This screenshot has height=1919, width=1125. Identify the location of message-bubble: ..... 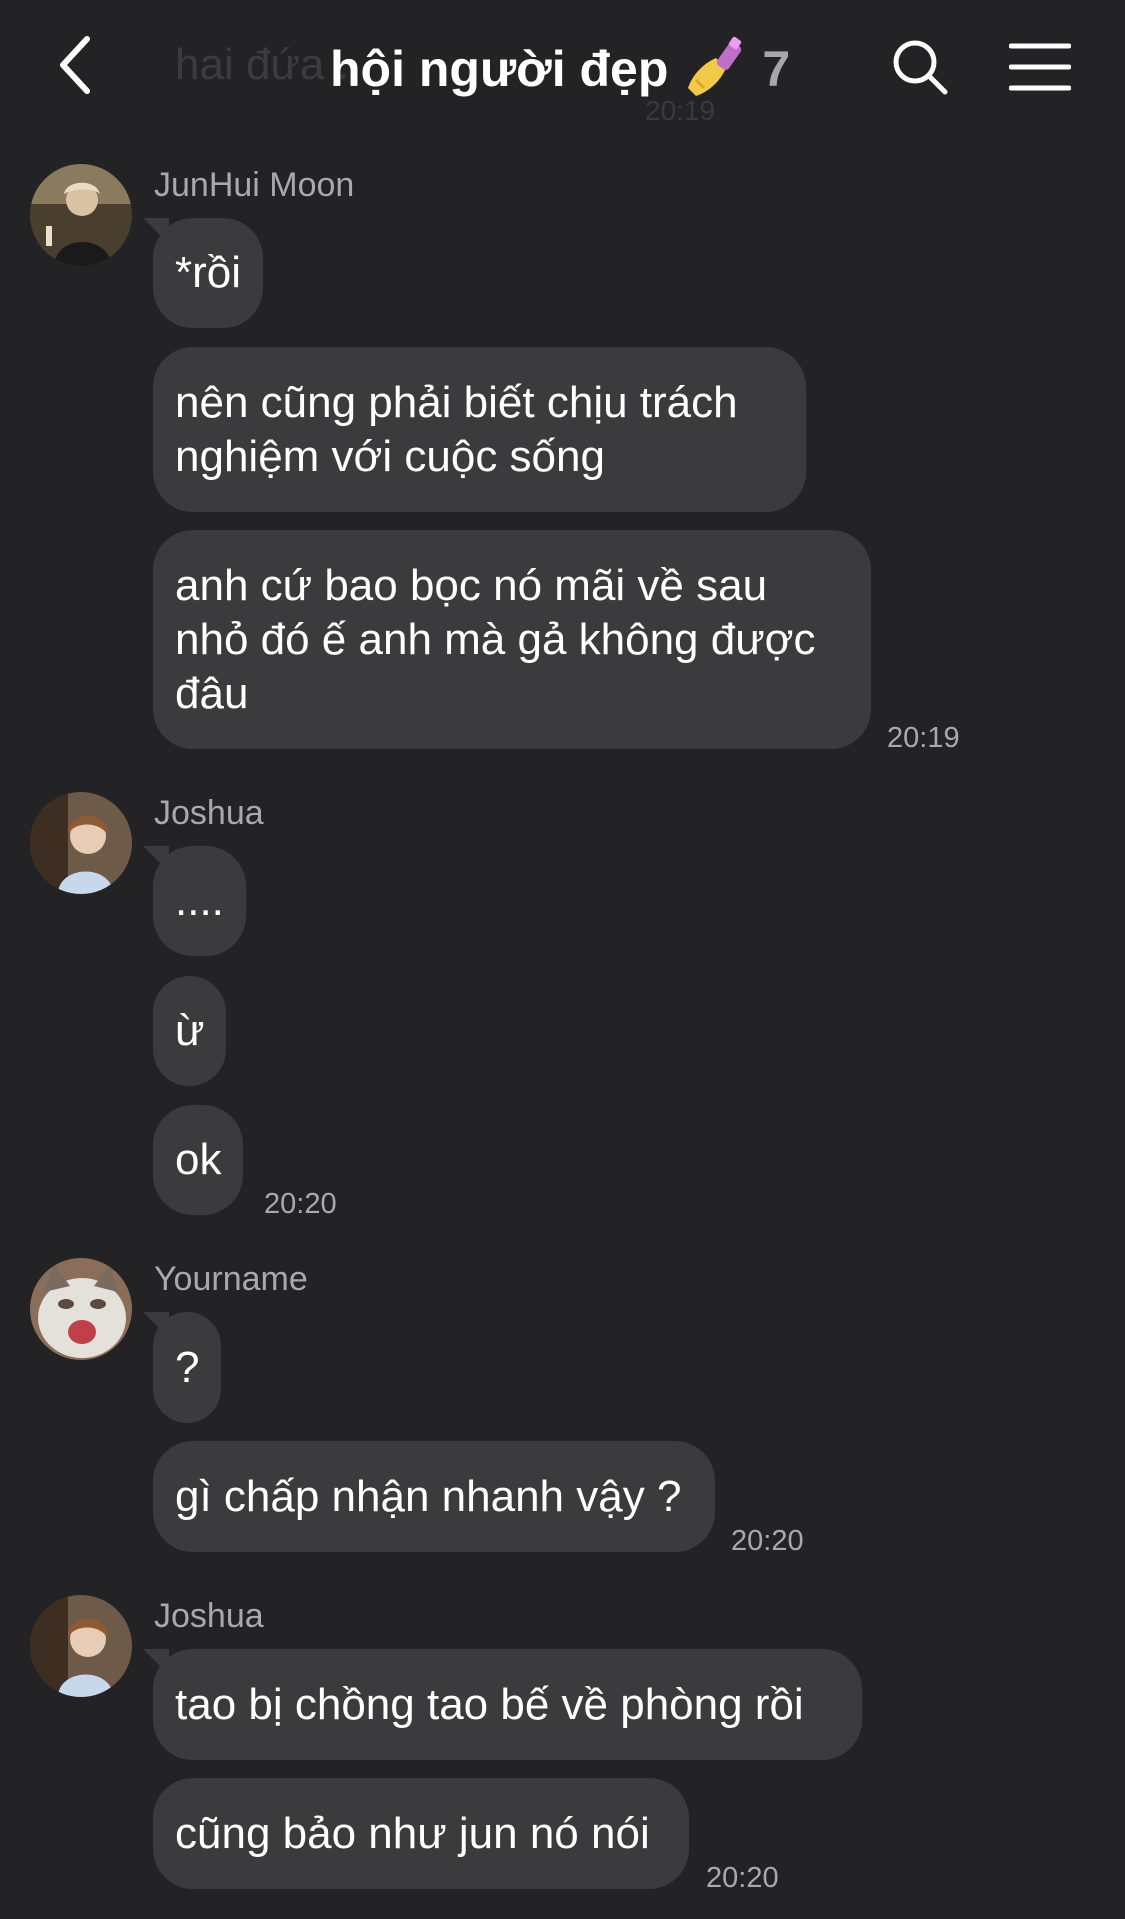
(199, 901).